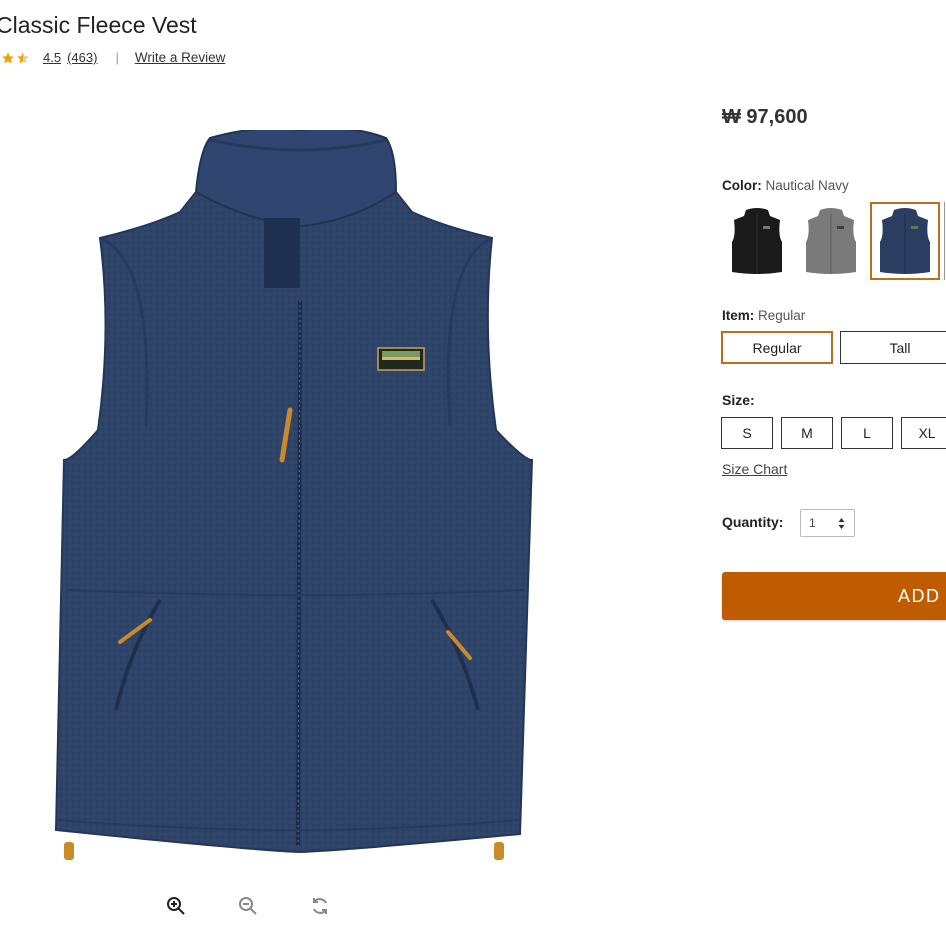  I want to click on rating-row: 4.5 (463) | Write a Review, so click(112, 57).